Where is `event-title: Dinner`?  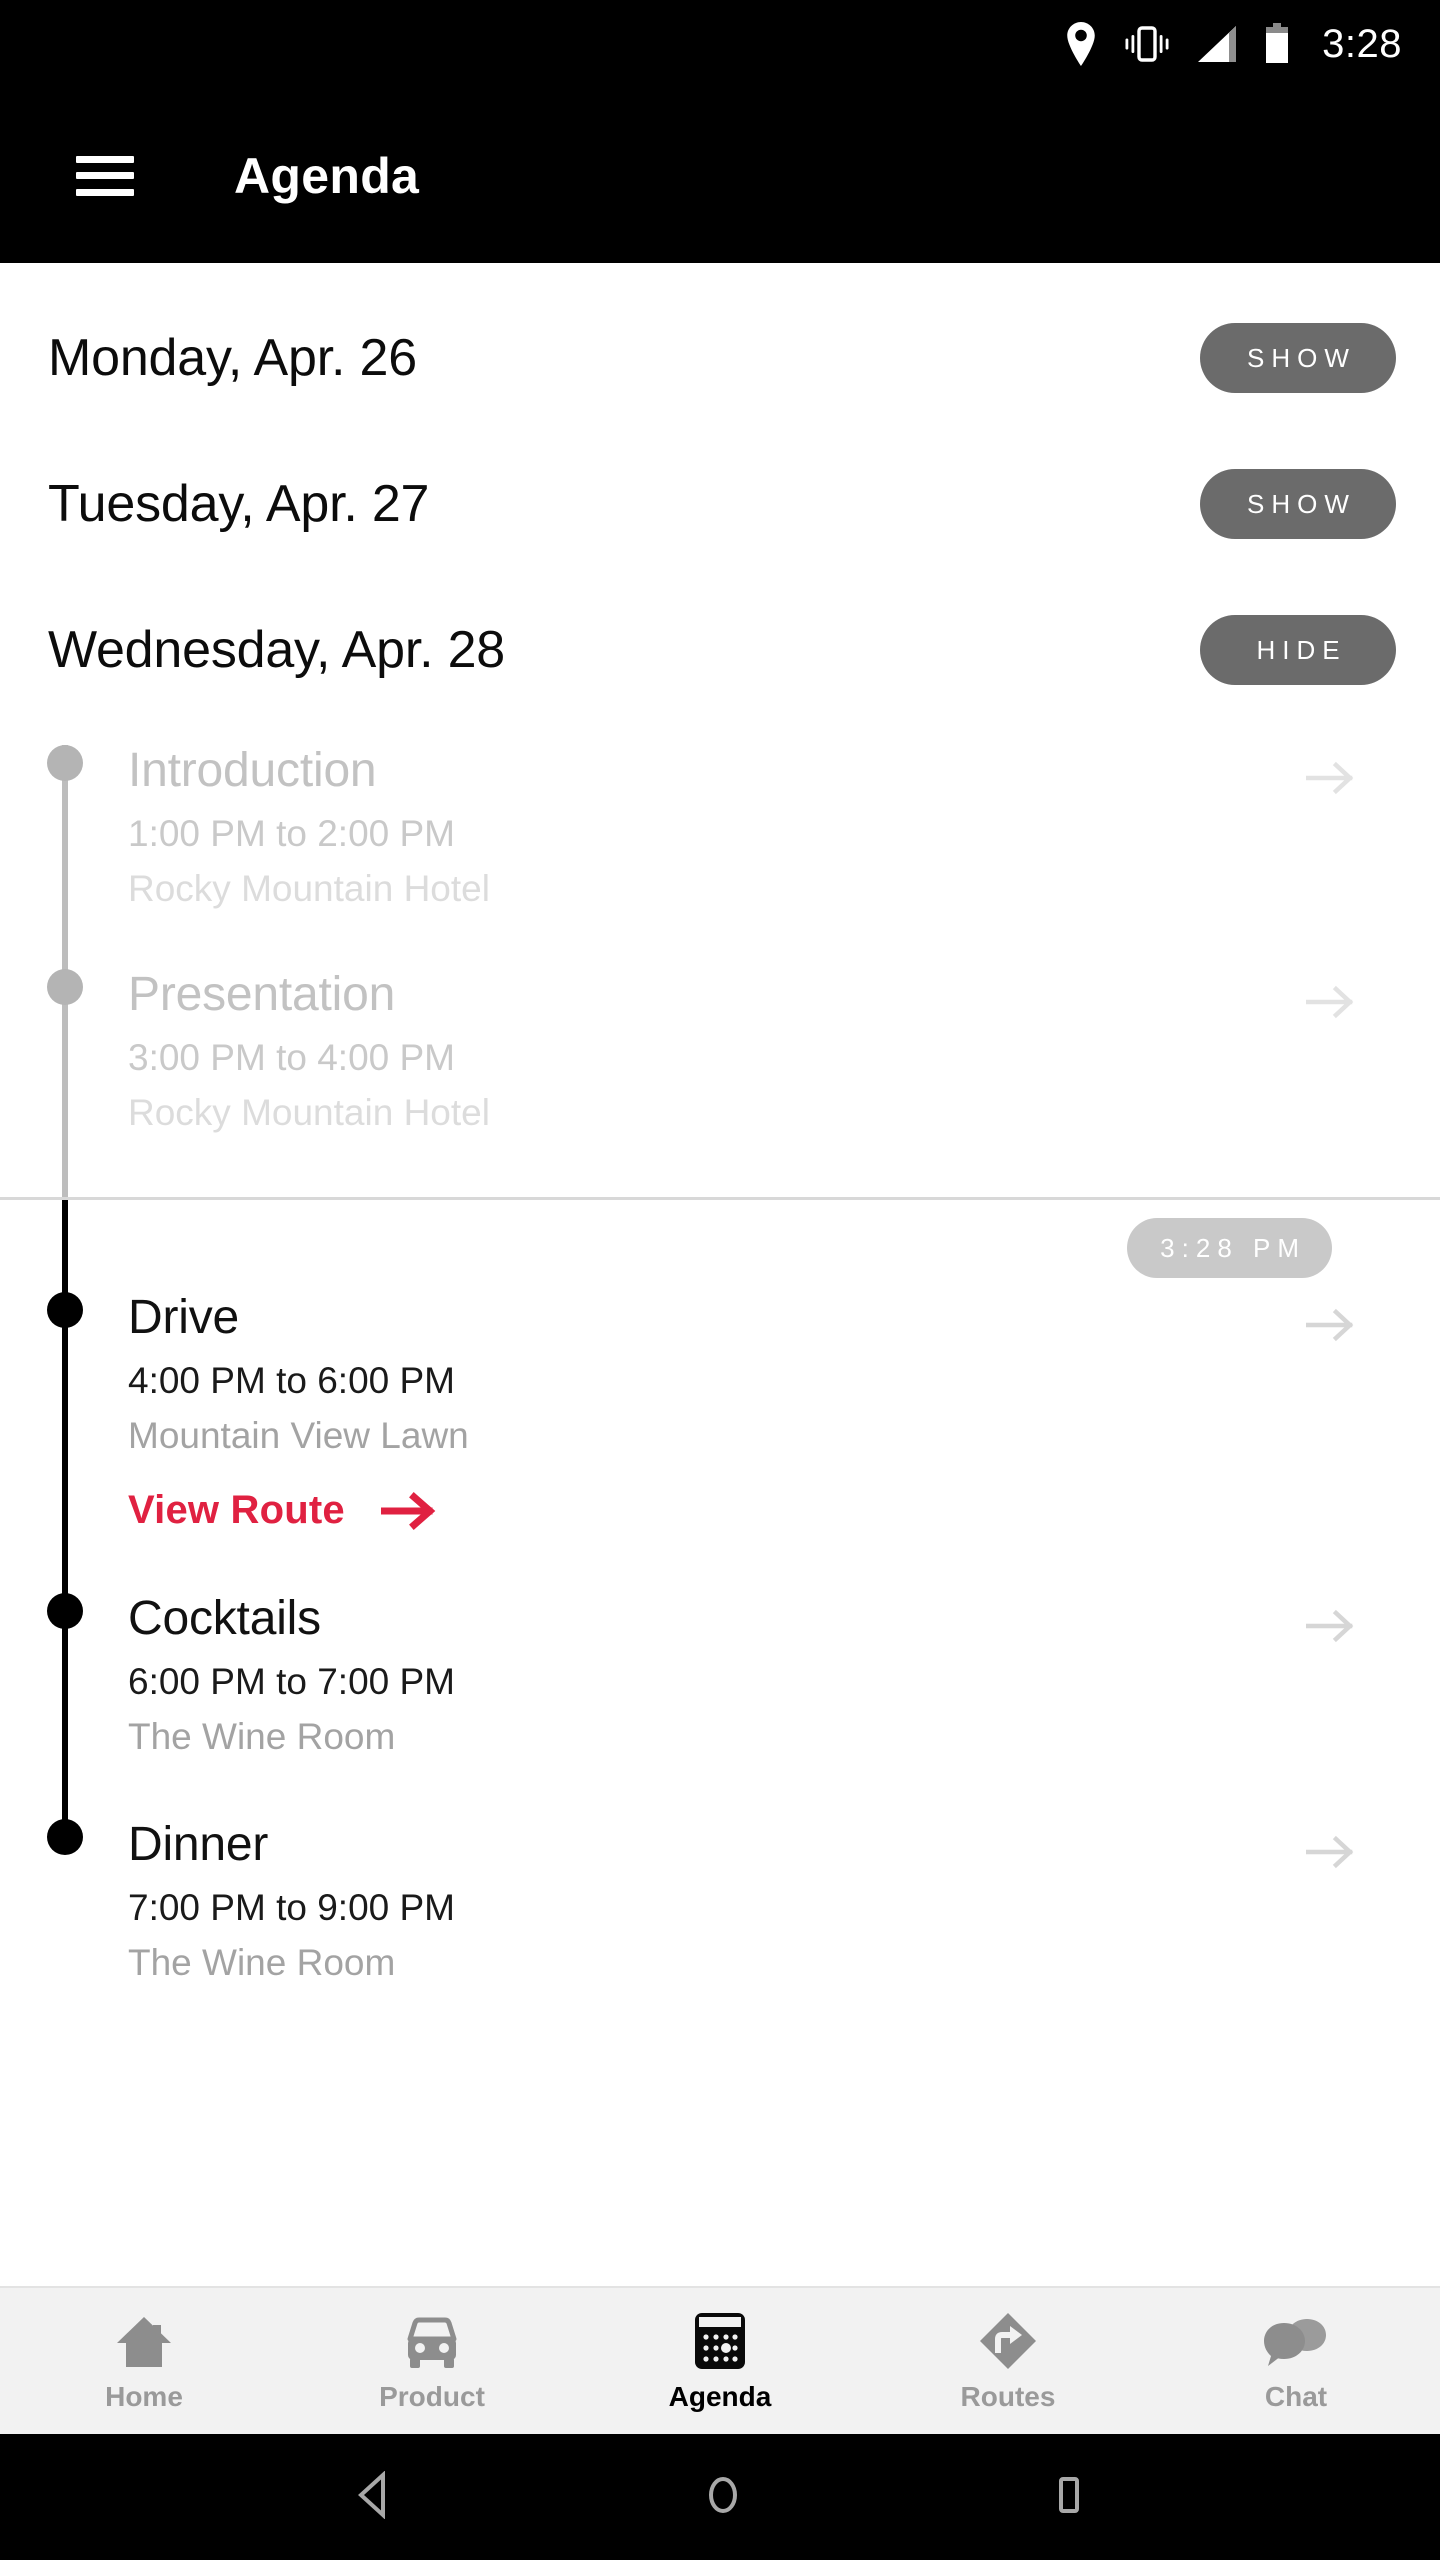 event-title: Dinner is located at coordinates (198, 1845).